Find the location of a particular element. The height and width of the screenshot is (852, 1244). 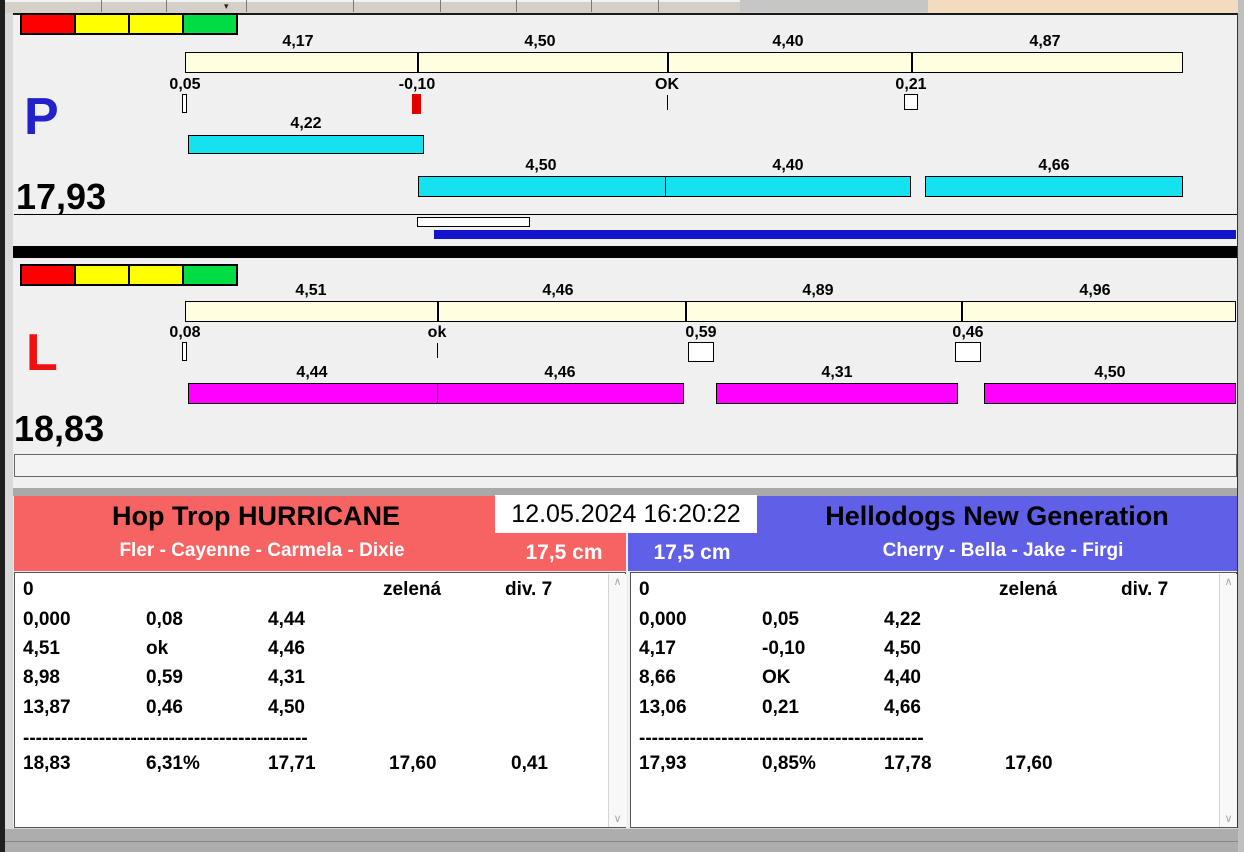

cell: -0,10 is located at coordinates (784, 648).